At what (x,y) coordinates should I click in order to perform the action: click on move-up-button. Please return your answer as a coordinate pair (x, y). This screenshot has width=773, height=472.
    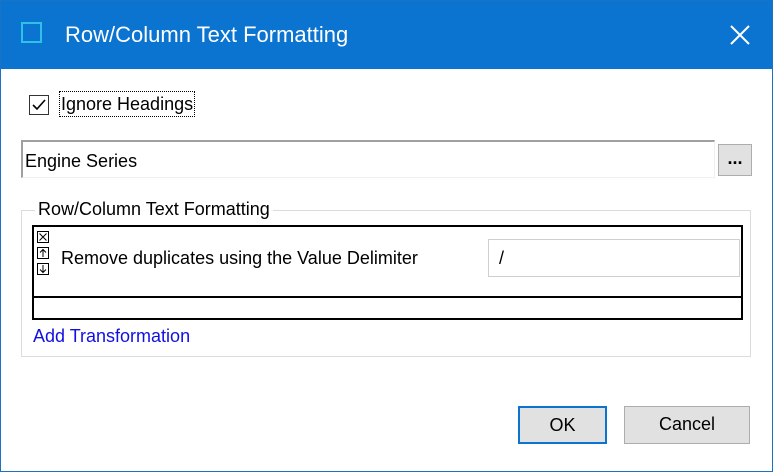
    Looking at the image, I should click on (43, 253).